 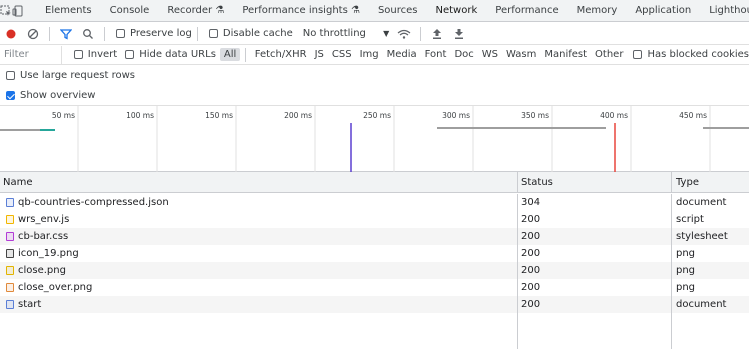 What do you see at coordinates (609, 54) in the screenshot?
I see `filter-type-other: Other` at bounding box center [609, 54].